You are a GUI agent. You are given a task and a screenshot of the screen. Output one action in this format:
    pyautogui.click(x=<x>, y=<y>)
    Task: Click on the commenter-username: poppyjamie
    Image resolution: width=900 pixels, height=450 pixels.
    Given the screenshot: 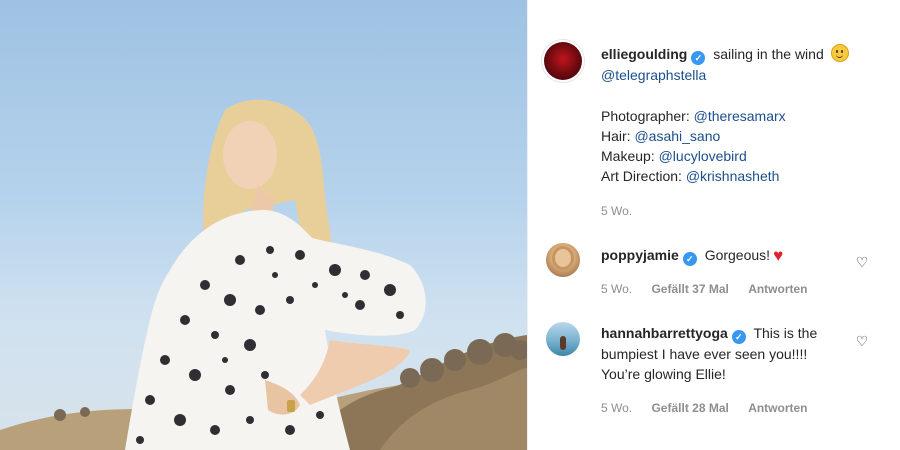 What is the action you would take?
    pyautogui.click(x=640, y=255)
    